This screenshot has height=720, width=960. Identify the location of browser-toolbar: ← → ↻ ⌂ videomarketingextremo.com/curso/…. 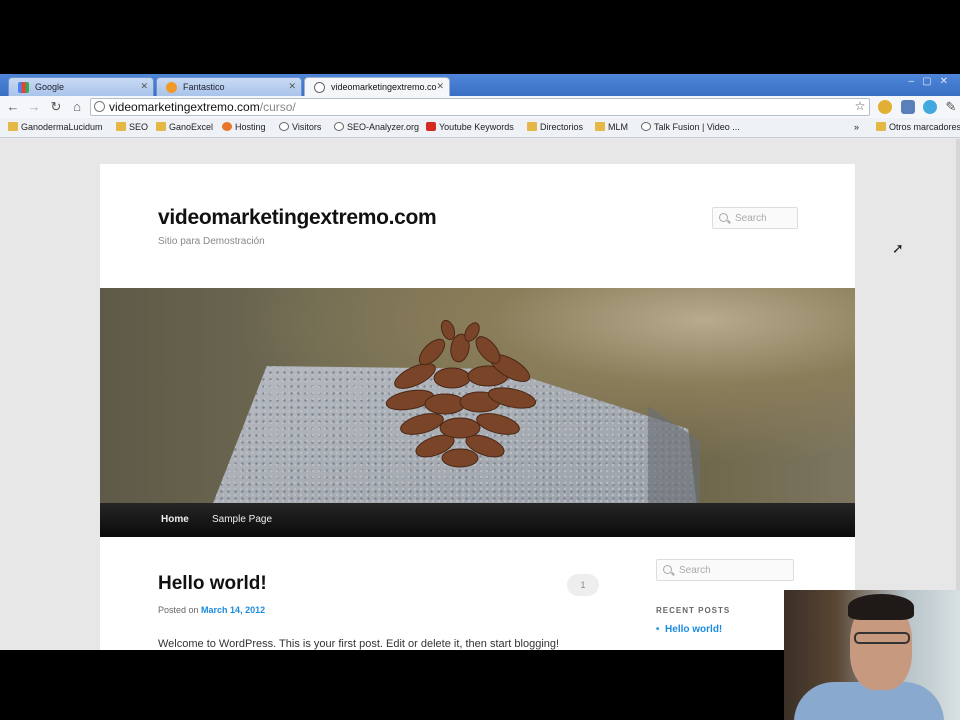
(480, 107).